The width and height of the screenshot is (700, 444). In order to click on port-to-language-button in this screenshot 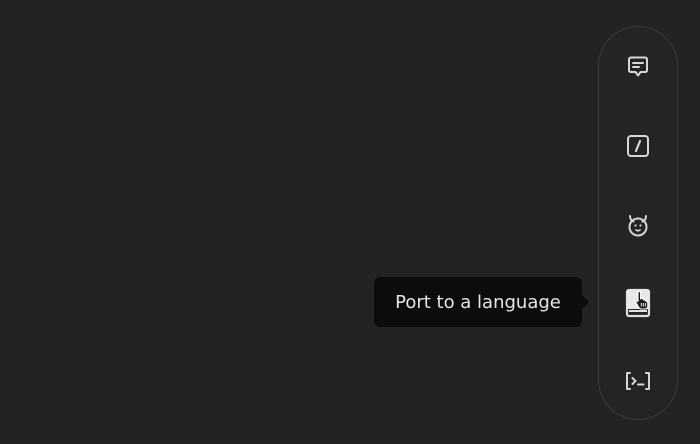, I will do `click(638, 303)`.